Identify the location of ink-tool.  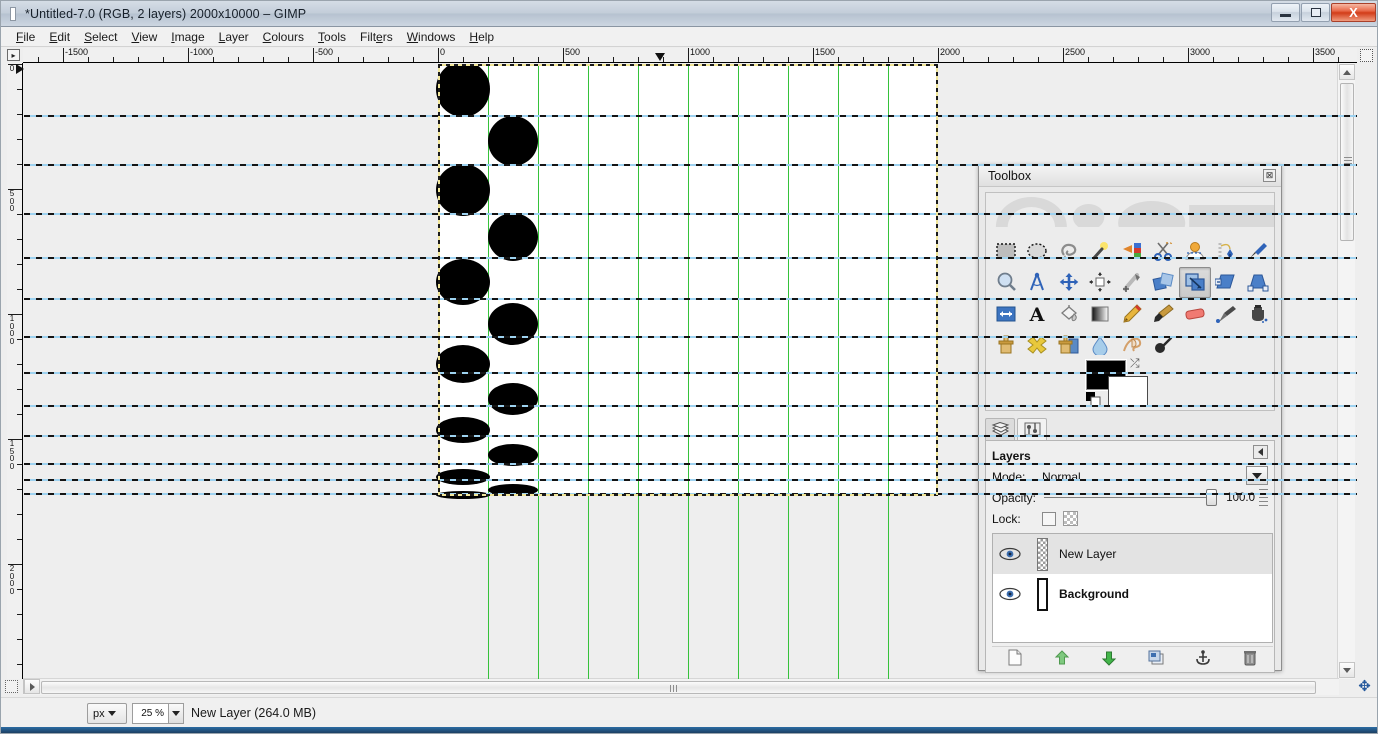
(1258, 314).